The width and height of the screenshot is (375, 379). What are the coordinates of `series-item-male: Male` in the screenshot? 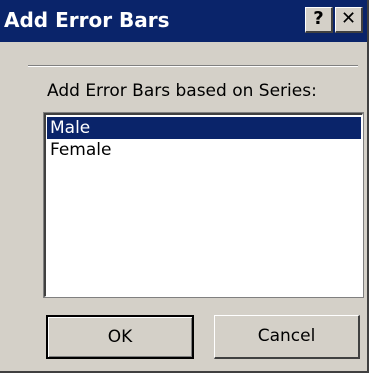 It's located at (204, 128).